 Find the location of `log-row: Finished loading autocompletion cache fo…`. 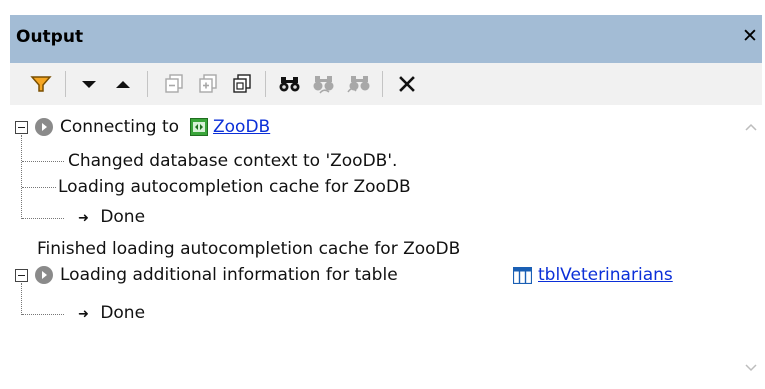

log-row: Finished loading autocompletion cache fo… is located at coordinates (248, 249).